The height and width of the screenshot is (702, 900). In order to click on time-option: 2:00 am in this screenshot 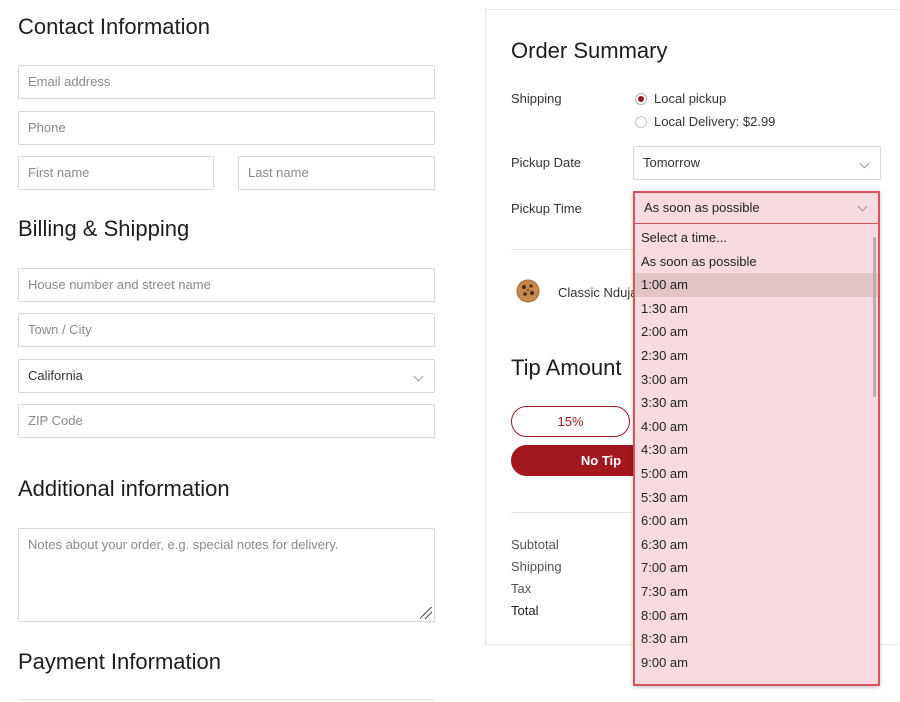, I will do `click(756, 332)`.